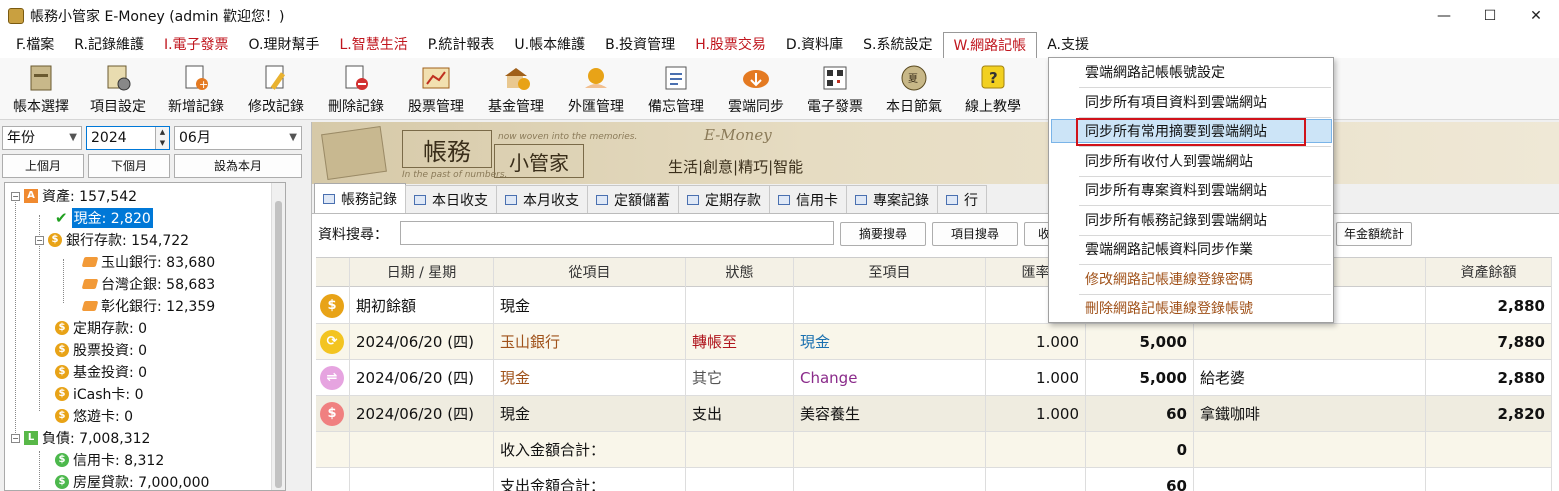  I want to click on tree-node-fund: $ 基金投資: 0, so click(101, 372).